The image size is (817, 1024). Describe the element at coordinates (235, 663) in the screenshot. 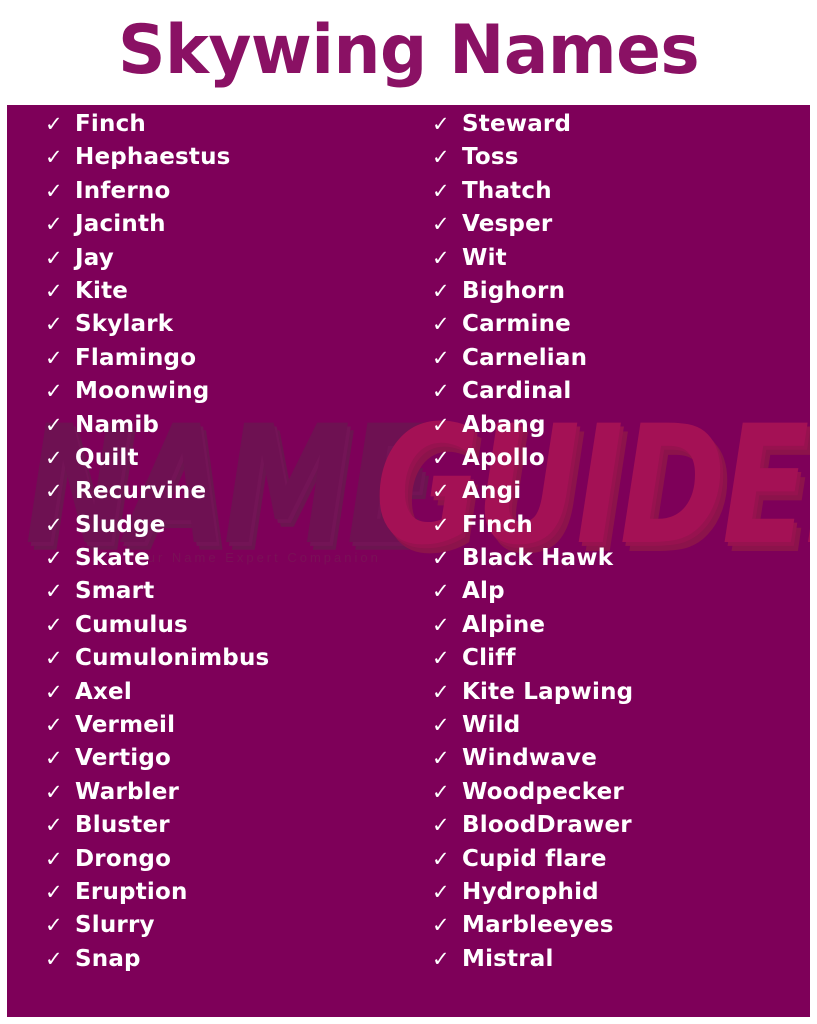

I see `list-item: ✓ Cumulonimbus` at that location.